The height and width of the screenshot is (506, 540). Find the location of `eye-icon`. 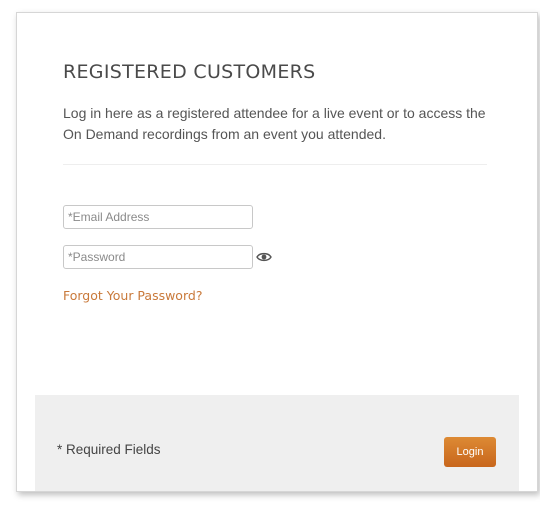

eye-icon is located at coordinates (264, 257).